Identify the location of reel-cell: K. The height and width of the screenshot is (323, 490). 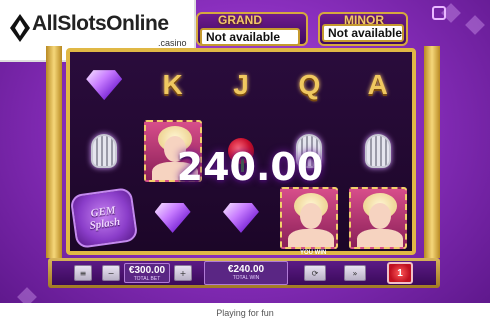
(172, 85).